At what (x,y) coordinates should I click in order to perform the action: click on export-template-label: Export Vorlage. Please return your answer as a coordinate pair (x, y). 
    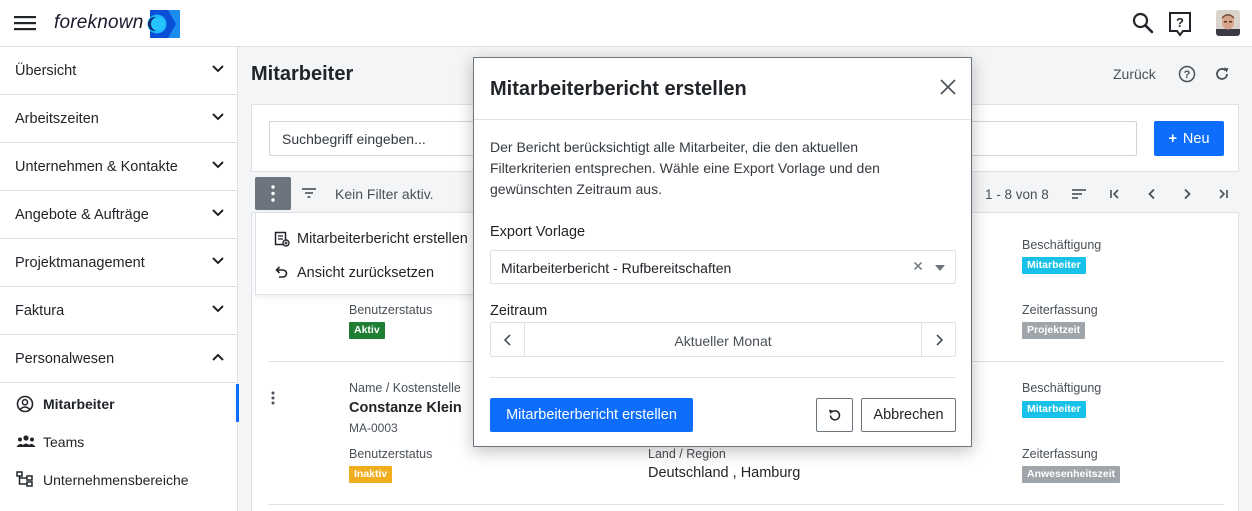
    Looking at the image, I should click on (538, 232).